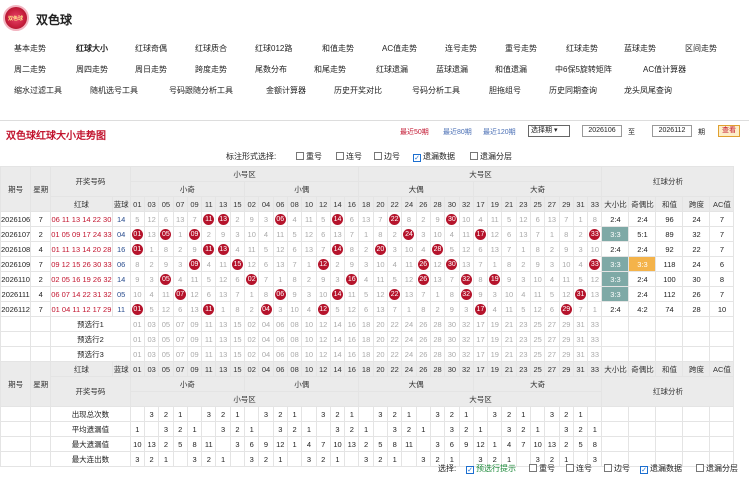 This screenshot has width=749, height=483. I want to click on red-ball: 13, so click(223, 219).